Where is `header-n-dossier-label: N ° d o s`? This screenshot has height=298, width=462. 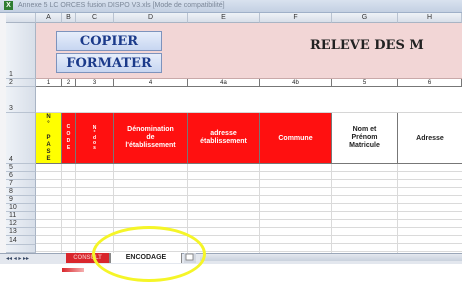 header-n-dossier-label: N ° d o s is located at coordinates (94, 137).